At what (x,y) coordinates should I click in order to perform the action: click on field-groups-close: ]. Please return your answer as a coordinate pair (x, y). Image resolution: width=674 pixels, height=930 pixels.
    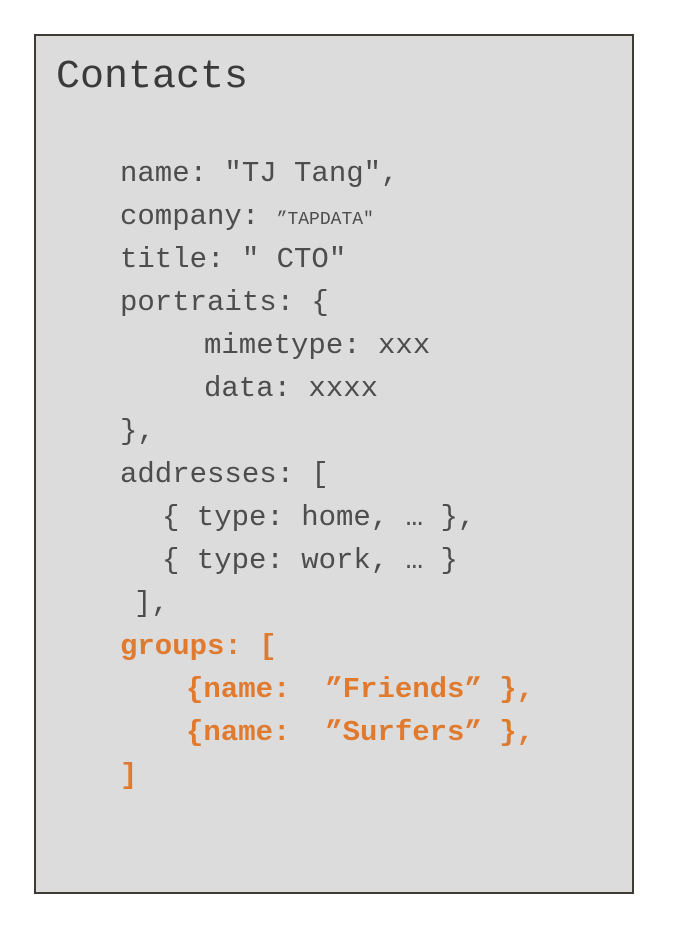
    Looking at the image, I should click on (129, 775).